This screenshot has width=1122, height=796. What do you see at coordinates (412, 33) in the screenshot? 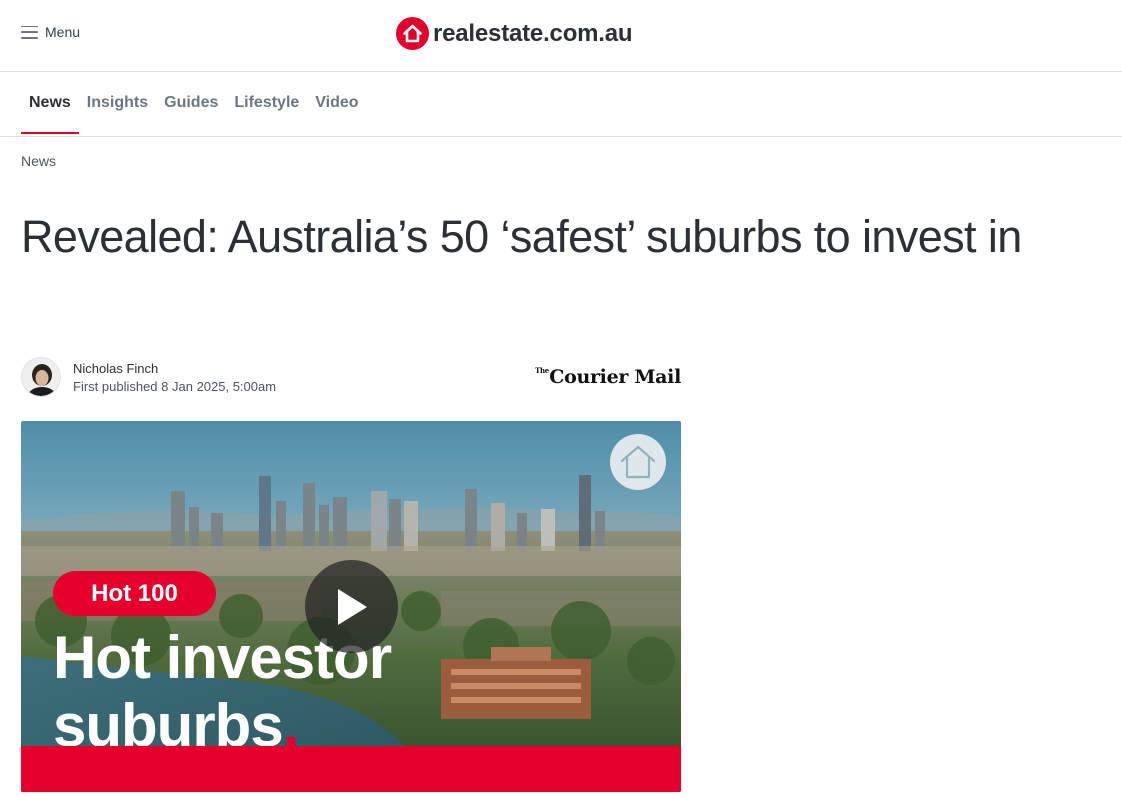
I see `house-logo-icon` at bounding box center [412, 33].